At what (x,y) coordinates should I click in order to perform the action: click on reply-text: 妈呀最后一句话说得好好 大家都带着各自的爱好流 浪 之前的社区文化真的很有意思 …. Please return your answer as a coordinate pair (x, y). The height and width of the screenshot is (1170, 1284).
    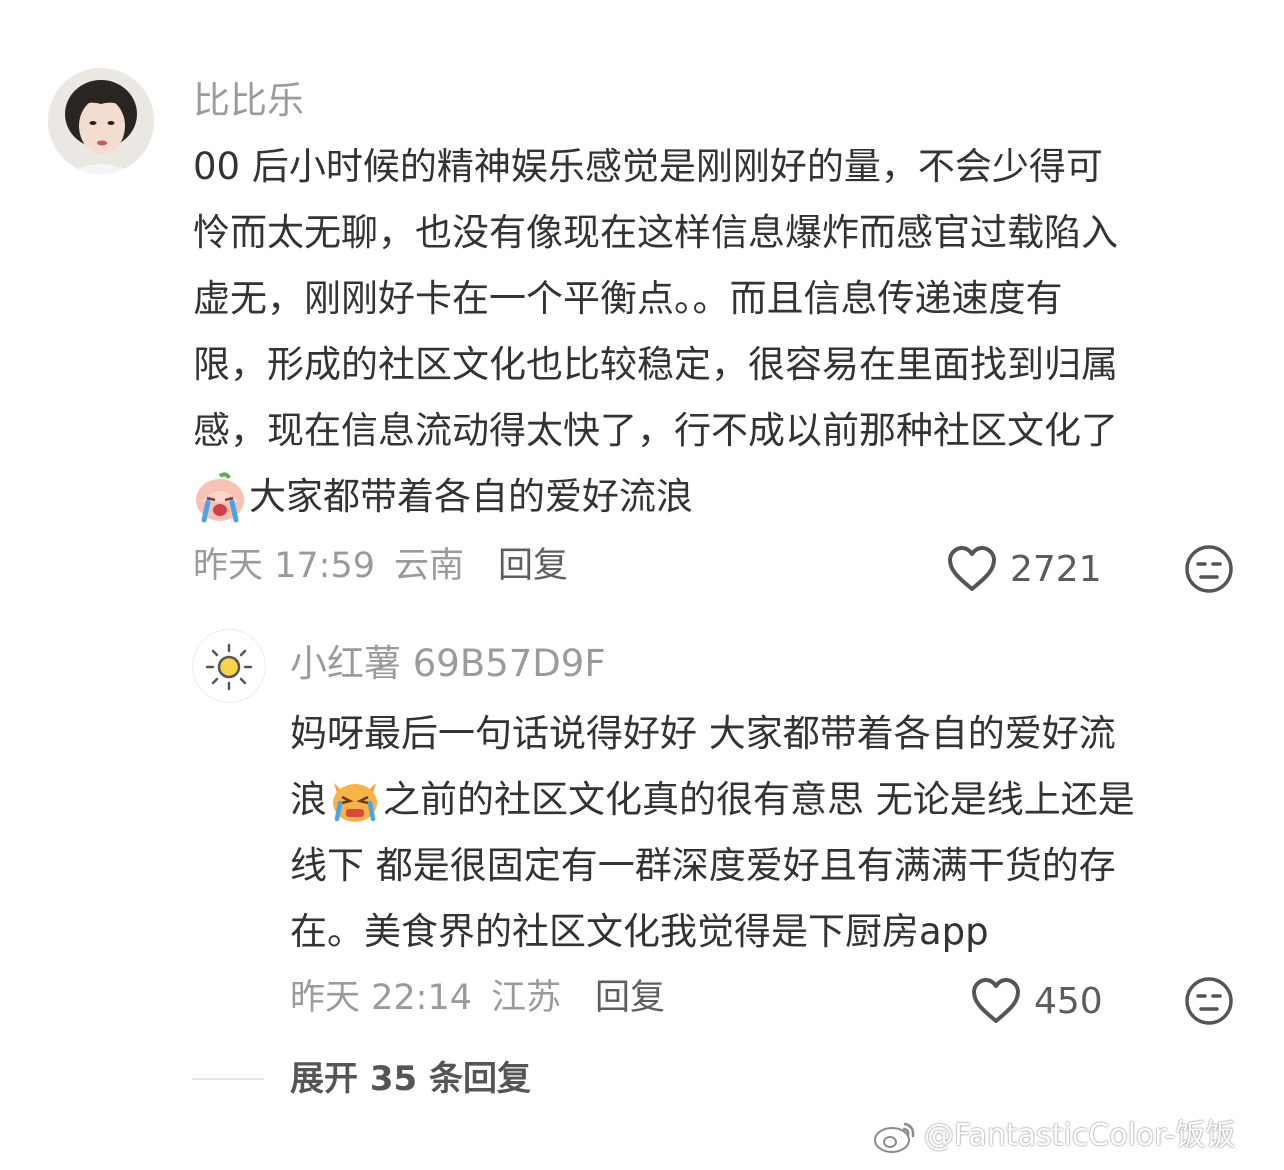
    Looking at the image, I should click on (712, 833).